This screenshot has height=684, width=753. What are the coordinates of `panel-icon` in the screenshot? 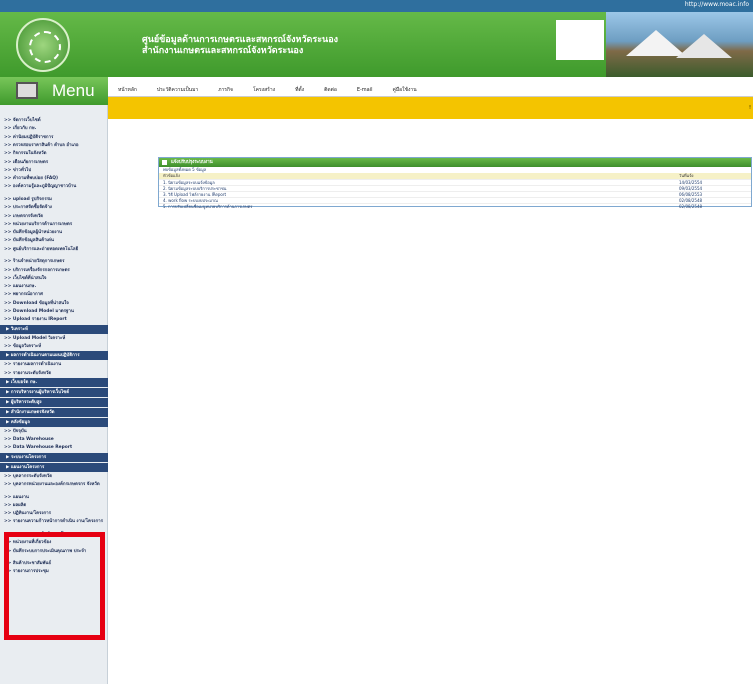 It's located at (164, 162).